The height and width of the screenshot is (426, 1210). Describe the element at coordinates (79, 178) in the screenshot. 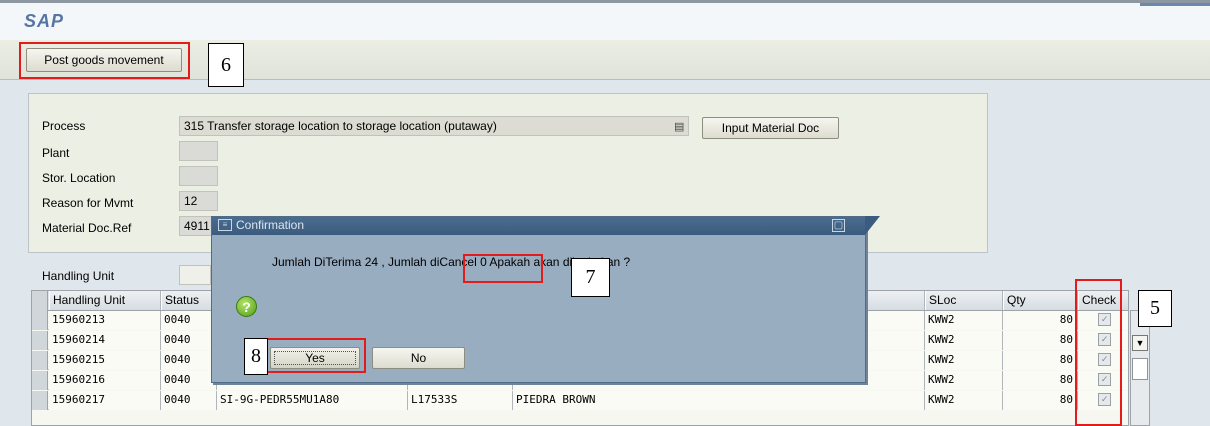

I see `stor-location-label: Stor. Location` at that location.